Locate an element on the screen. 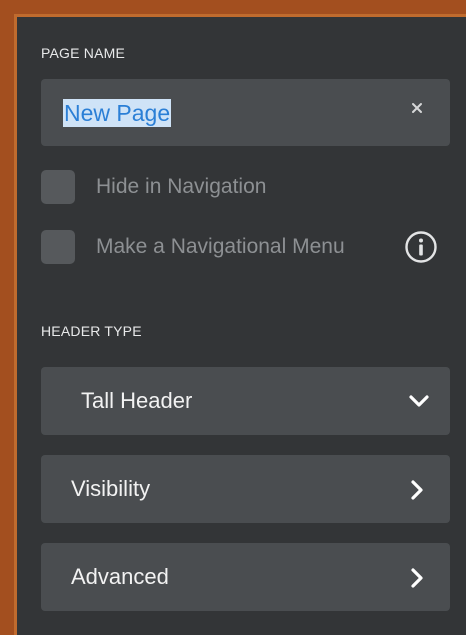  visibility-section-button: Visibility is located at coordinates (245, 489).